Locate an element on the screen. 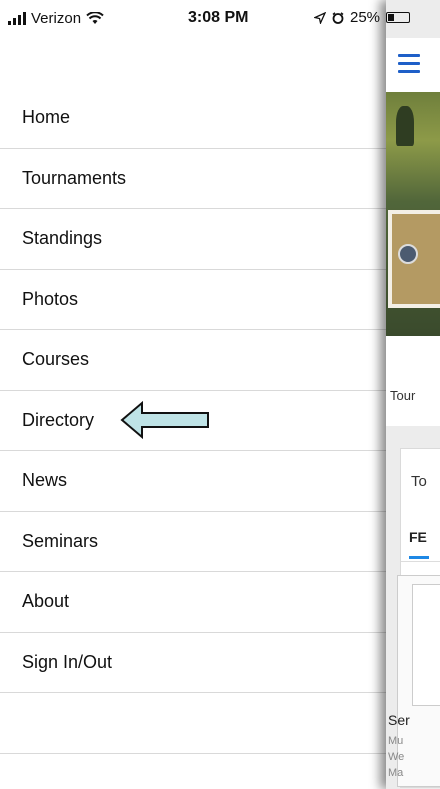  menu-item-label: Directory is located at coordinates (58, 419).